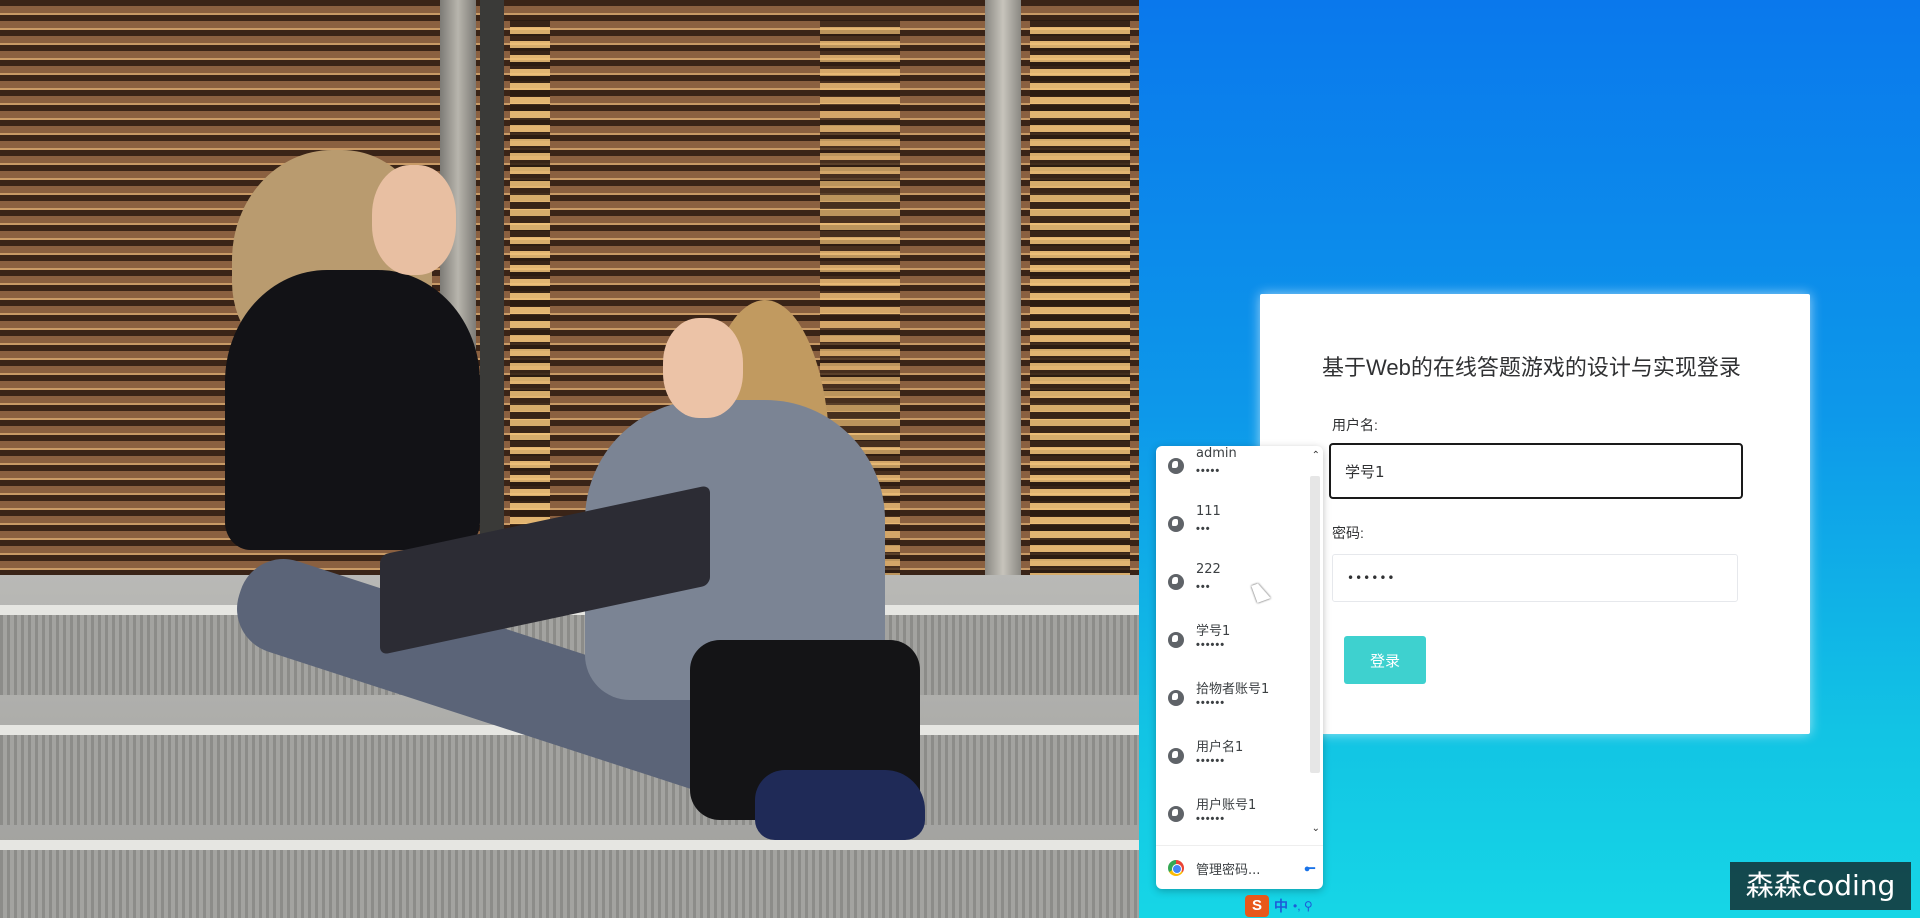 Image resolution: width=1920 pixels, height=918 pixels. What do you see at coordinates (1348, 533) in the screenshot?
I see `password-label: 密码:` at bounding box center [1348, 533].